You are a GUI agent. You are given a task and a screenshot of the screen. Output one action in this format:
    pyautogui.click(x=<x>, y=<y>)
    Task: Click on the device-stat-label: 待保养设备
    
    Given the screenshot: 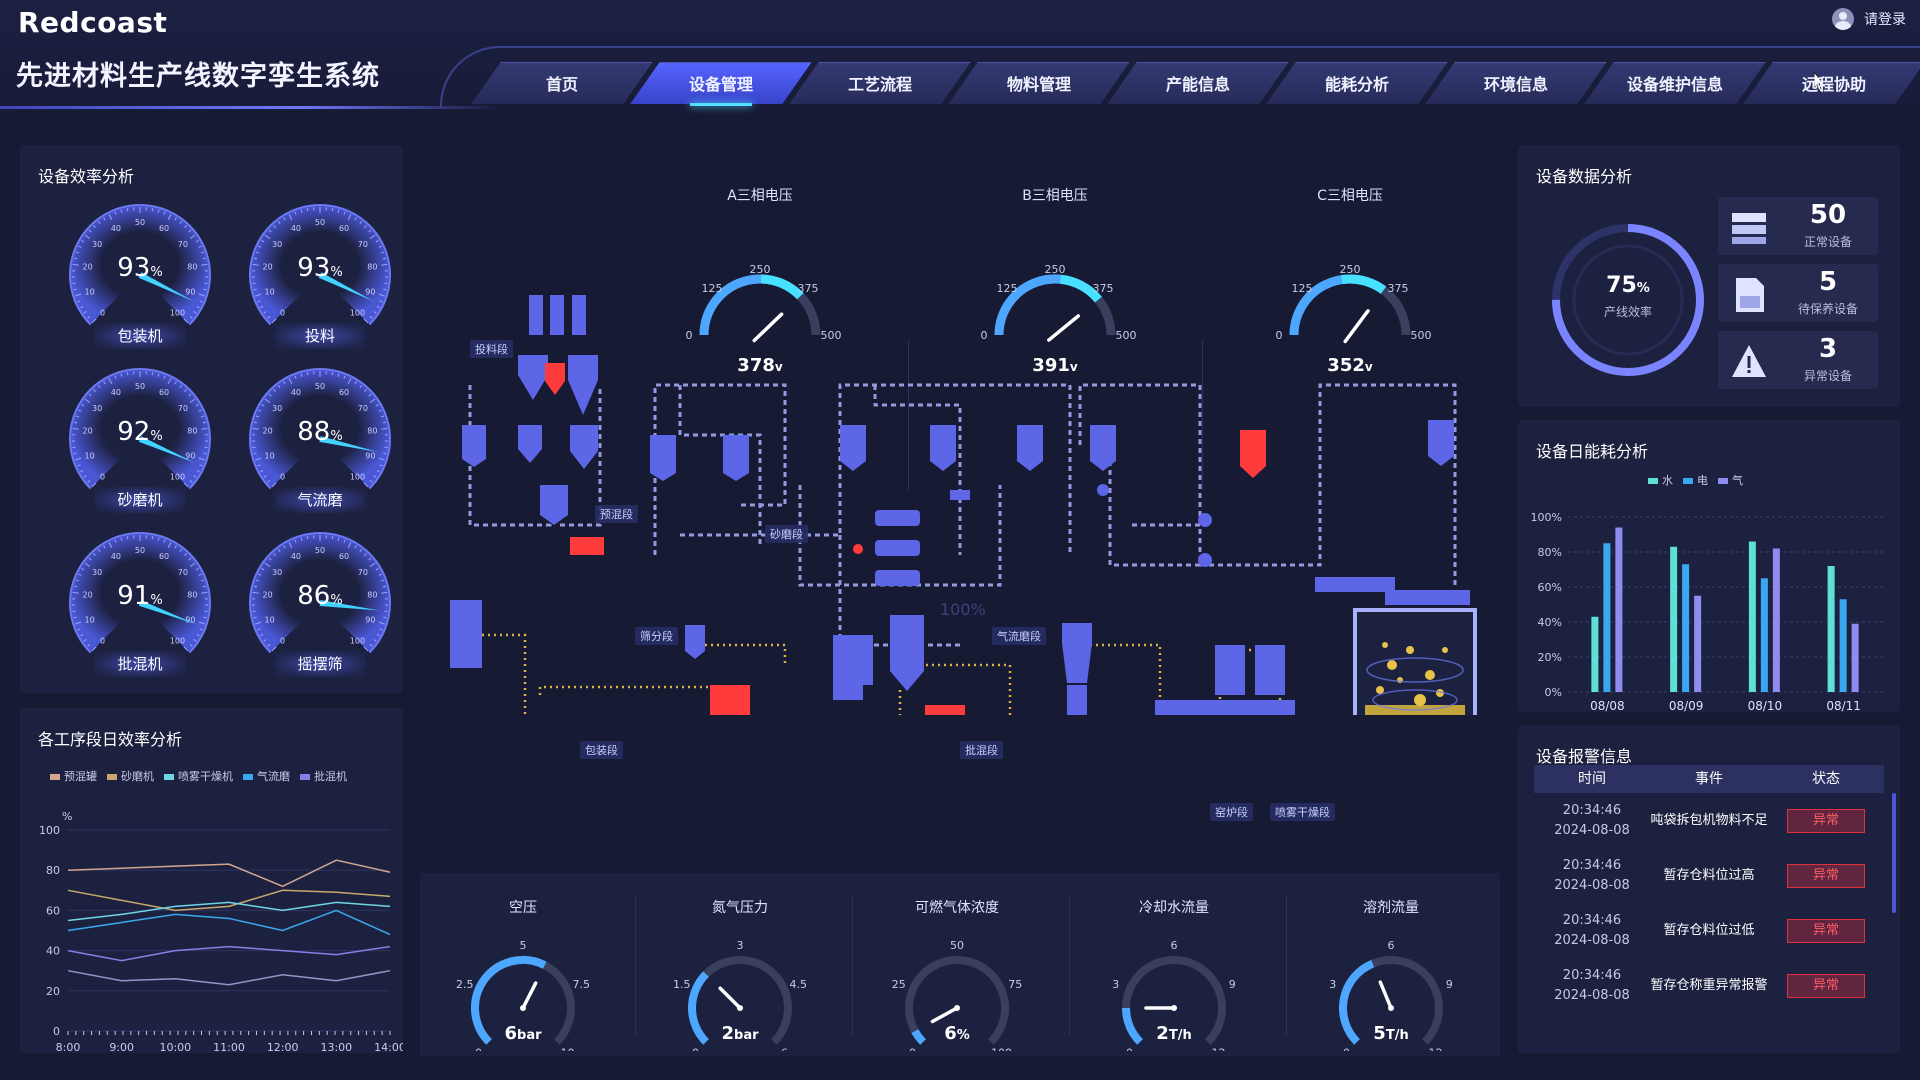 What is the action you would take?
    pyautogui.click(x=1827, y=309)
    